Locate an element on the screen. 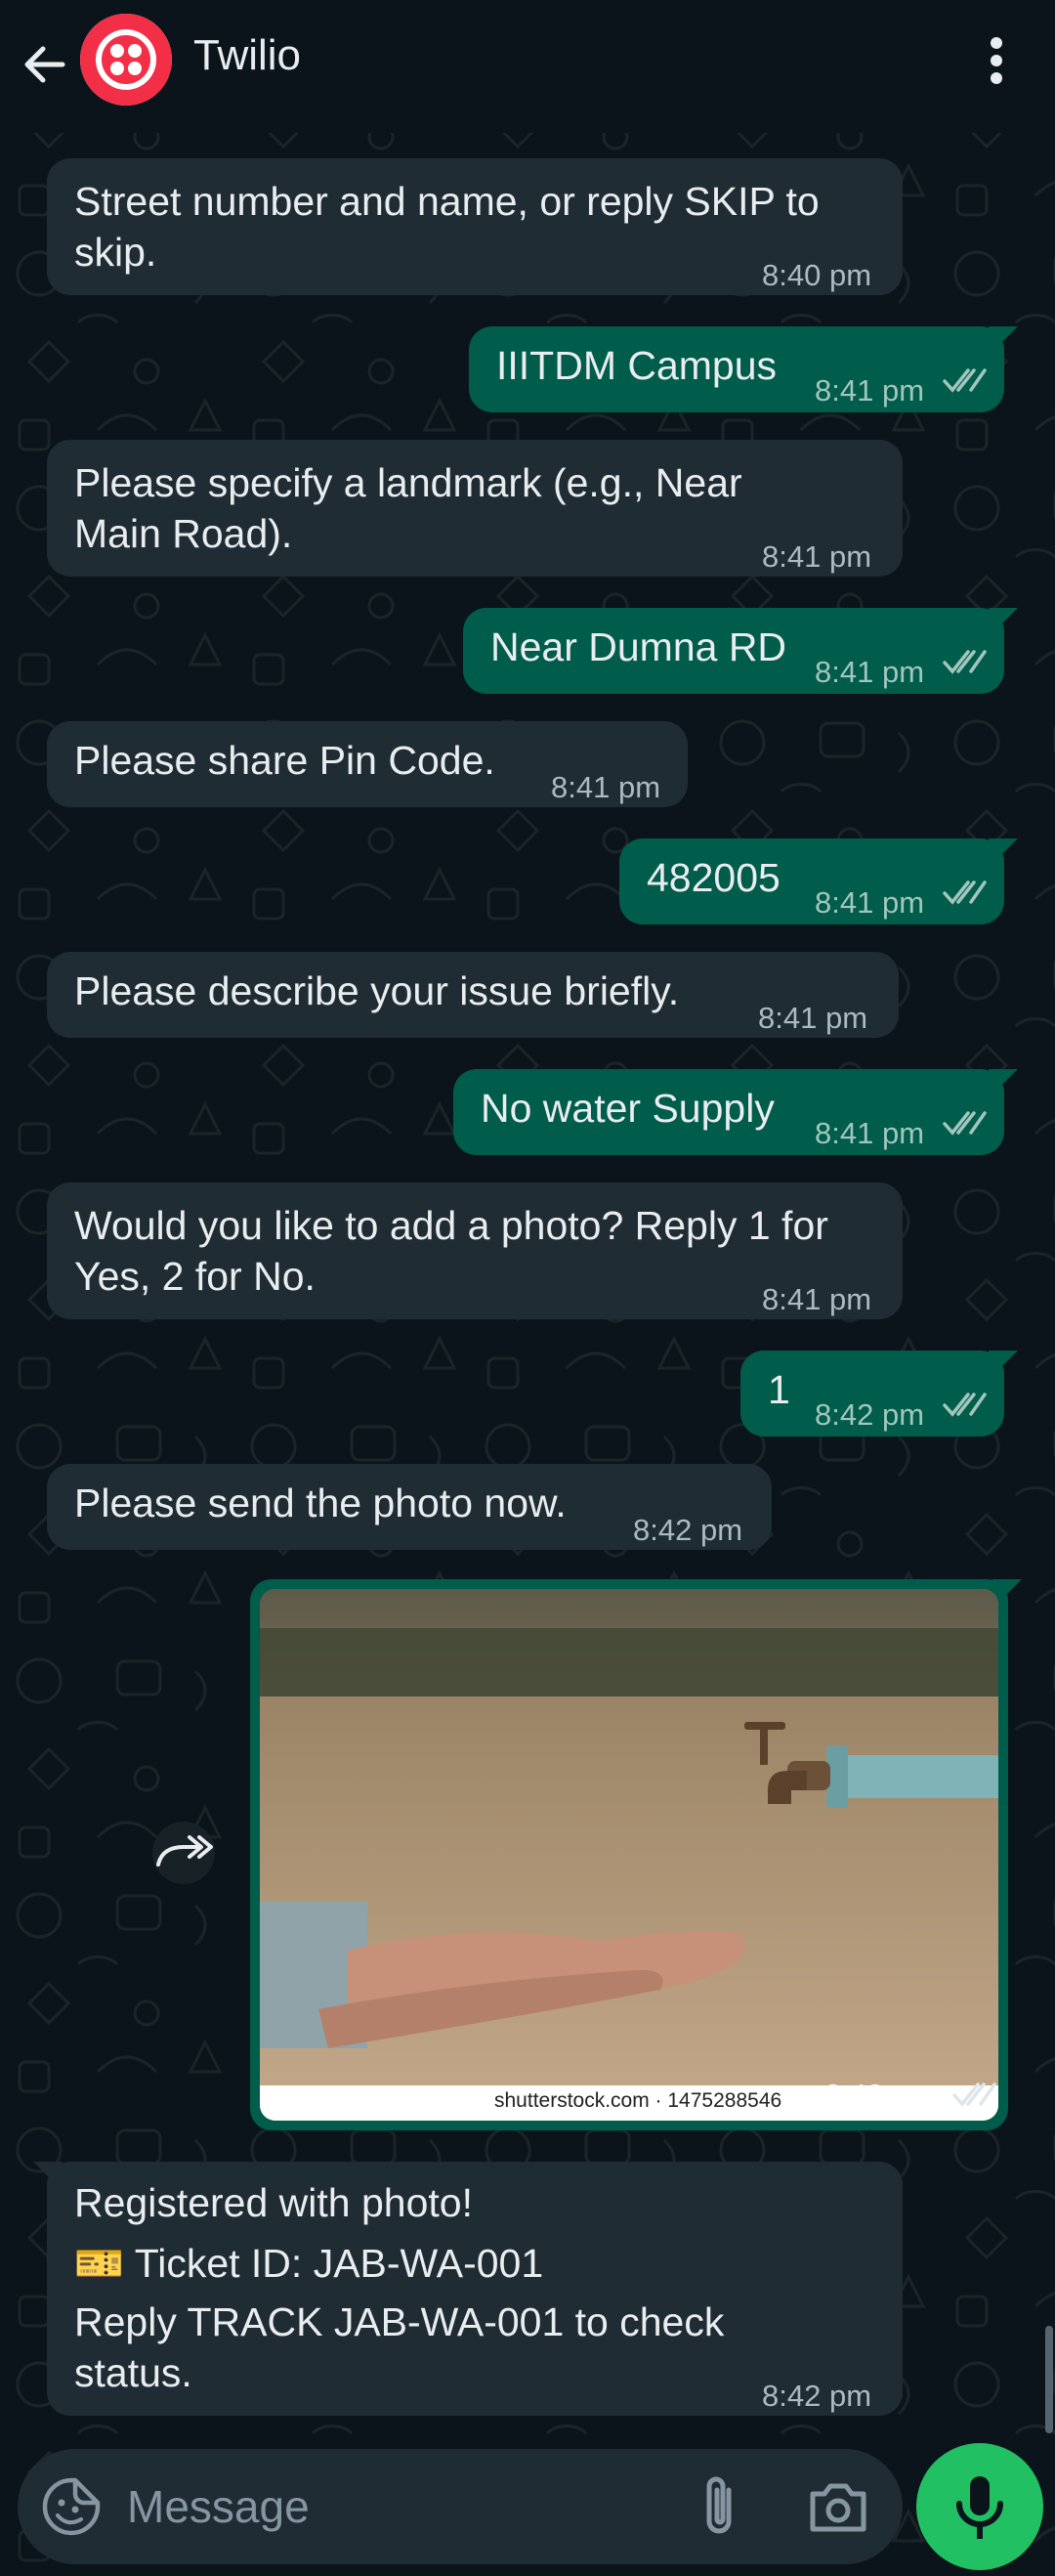 The height and width of the screenshot is (2576, 1055). message-incoming: Please send the photo now. 8:42 pm is located at coordinates (409, 1507).